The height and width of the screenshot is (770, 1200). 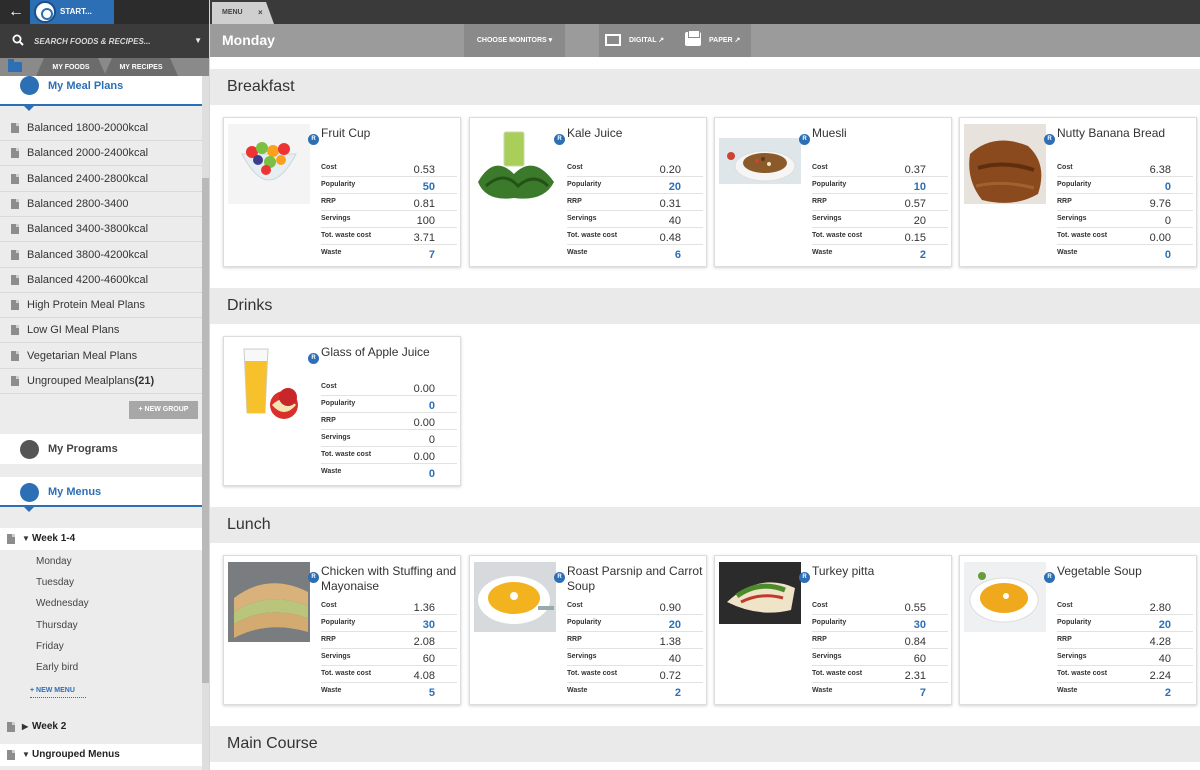 What do you see at coordinates (829, 133) in the screenshot?
I see `recipe-name: Muesli` at bounding box center [829, 133].